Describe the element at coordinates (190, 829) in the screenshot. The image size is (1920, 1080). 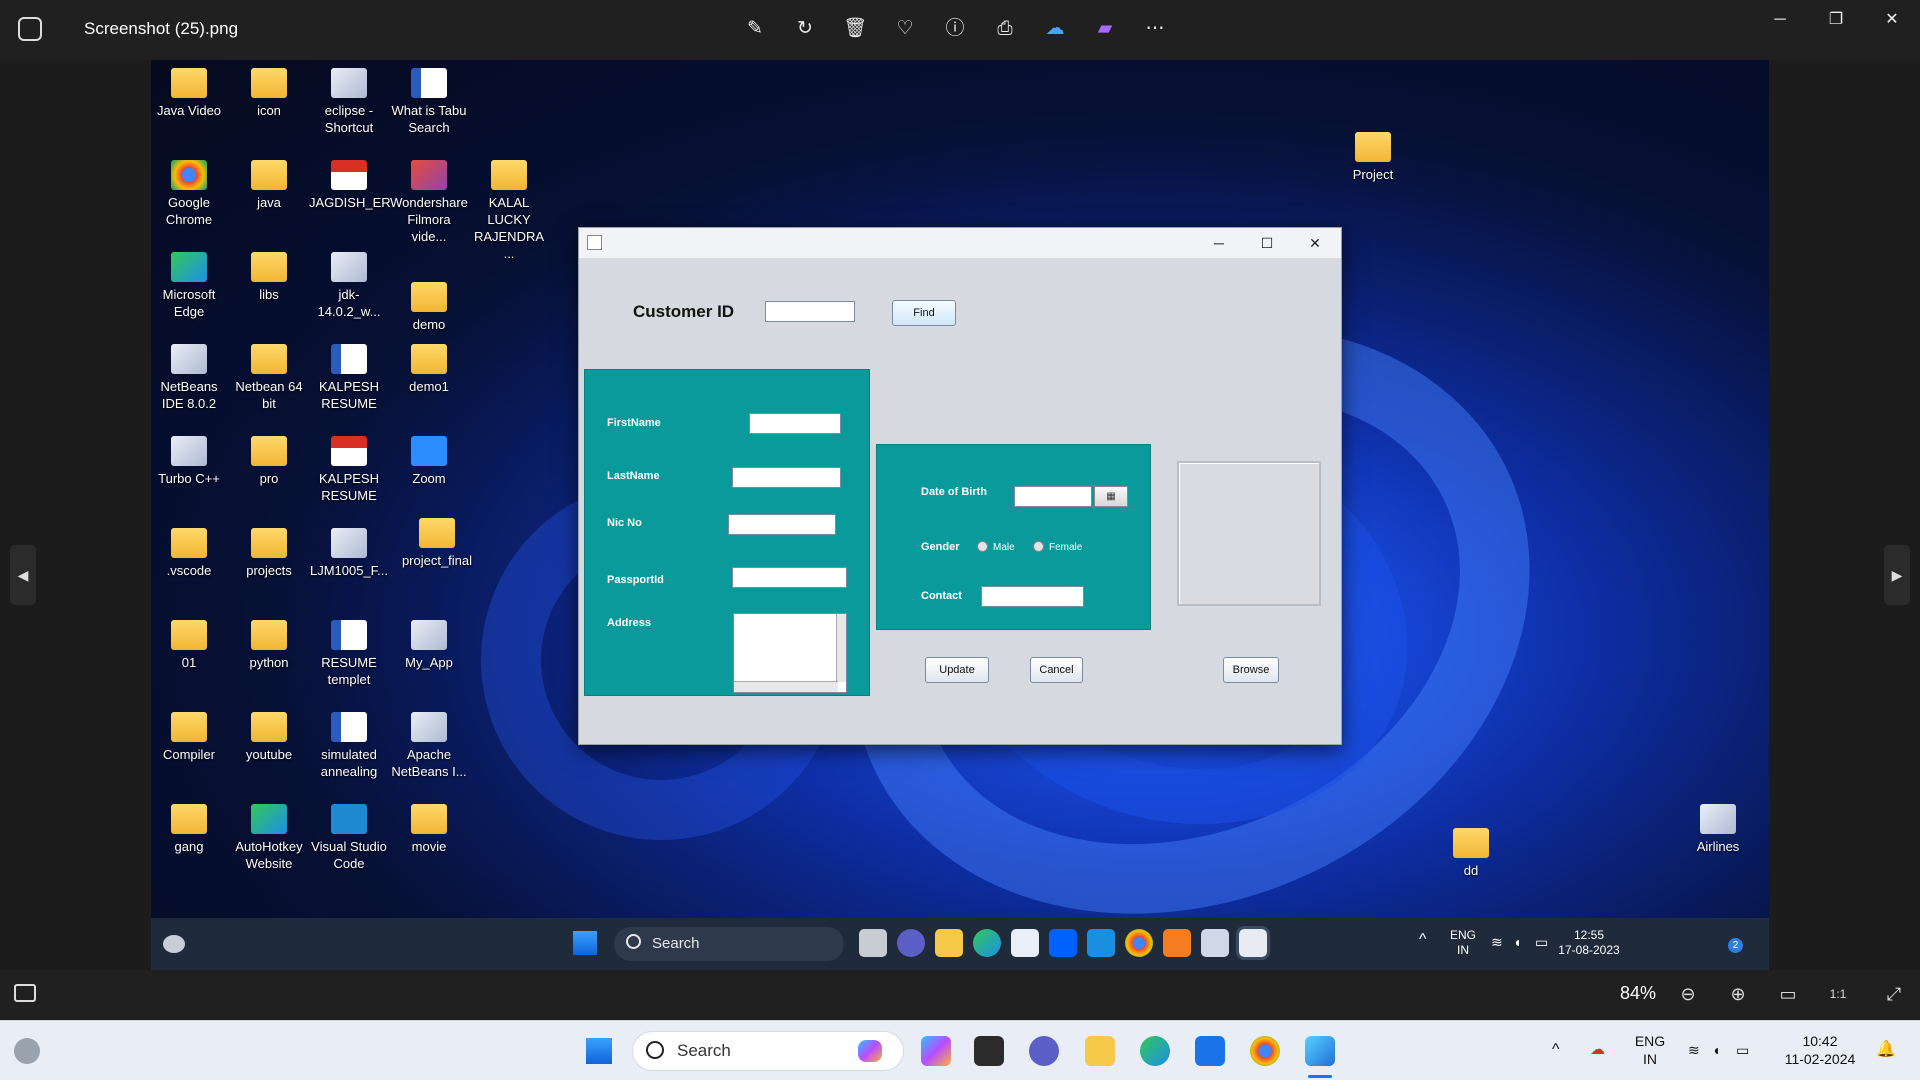
I see `desktop-icon: gang` at that location.